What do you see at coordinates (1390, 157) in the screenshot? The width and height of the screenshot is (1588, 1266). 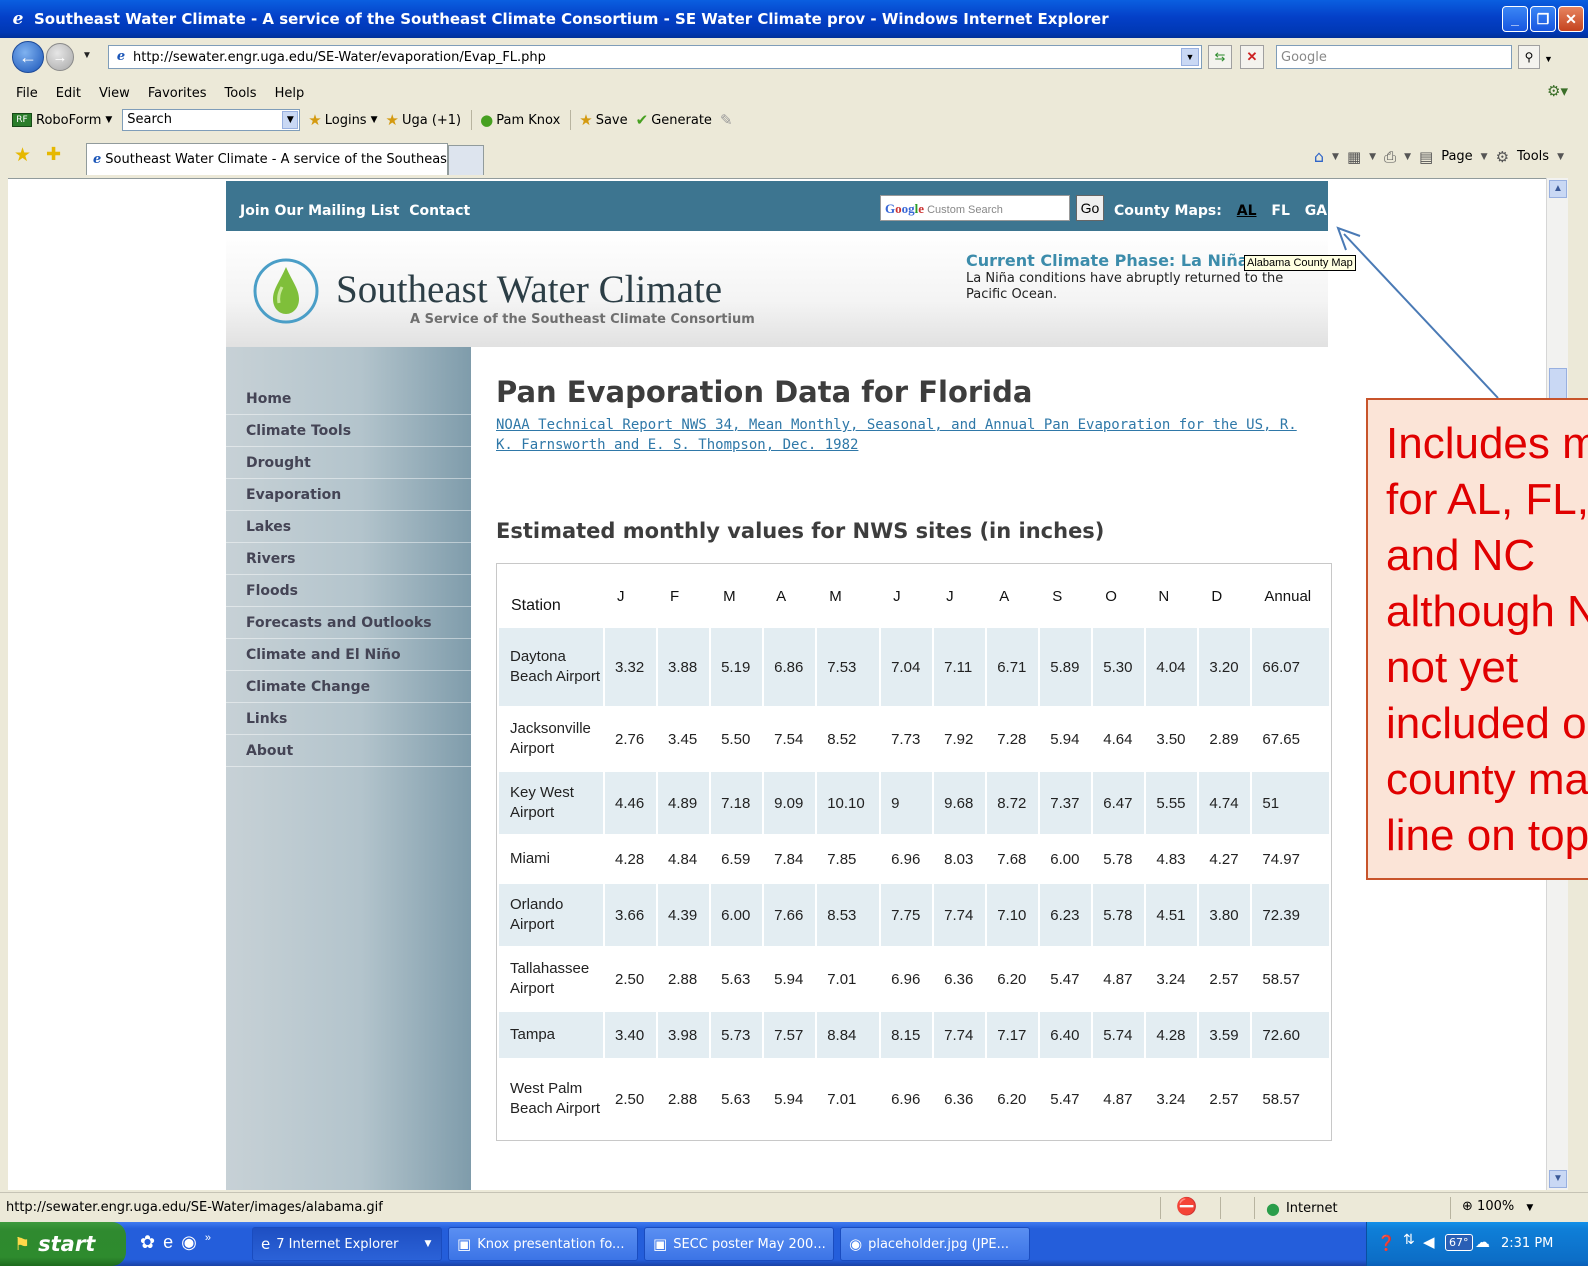 I see `print-icon: ⎙` at bounding box center [1390, 157].